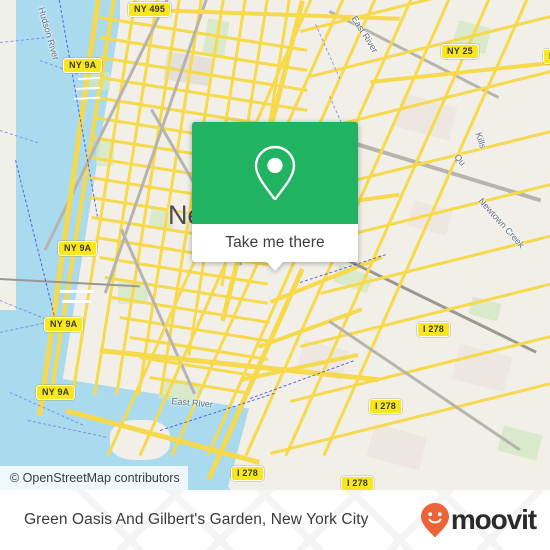  Describe the element at coordinates (64, 324) in the screenshot. I see `route-shield-ny9a-3: NY 9A` at that location.